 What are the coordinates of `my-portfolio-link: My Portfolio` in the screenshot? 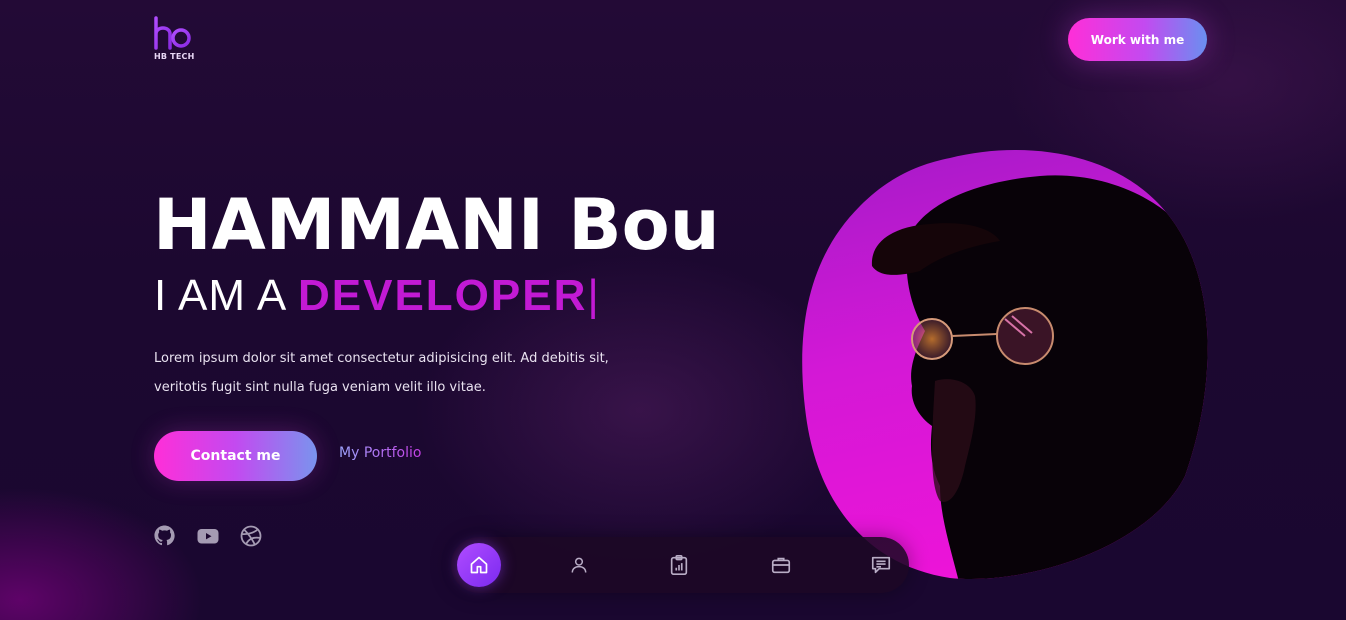 It's located at (380, 453).